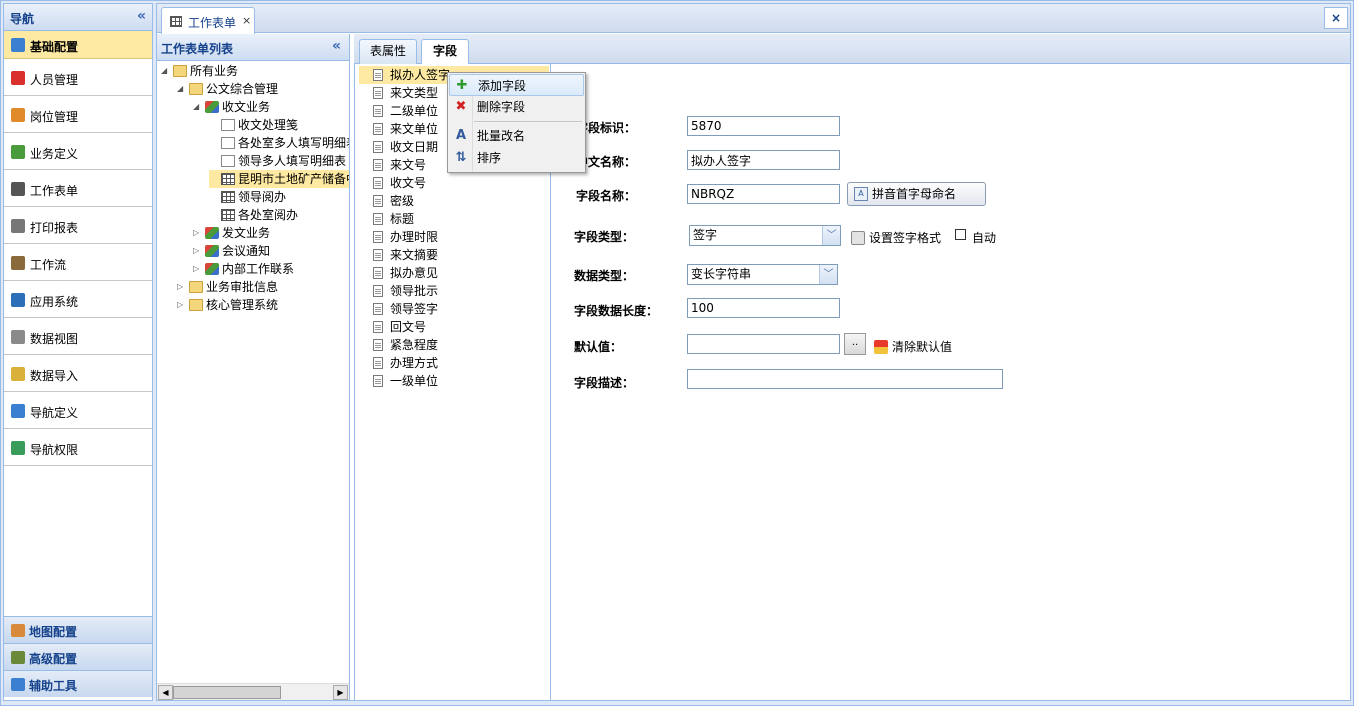 The width and height of the screenshot is (1354, 706). What do you see at coordinates (165, 692) in the screenshot?
I see `scroll-left-icon: ◀` at bounding box center [165, 692].